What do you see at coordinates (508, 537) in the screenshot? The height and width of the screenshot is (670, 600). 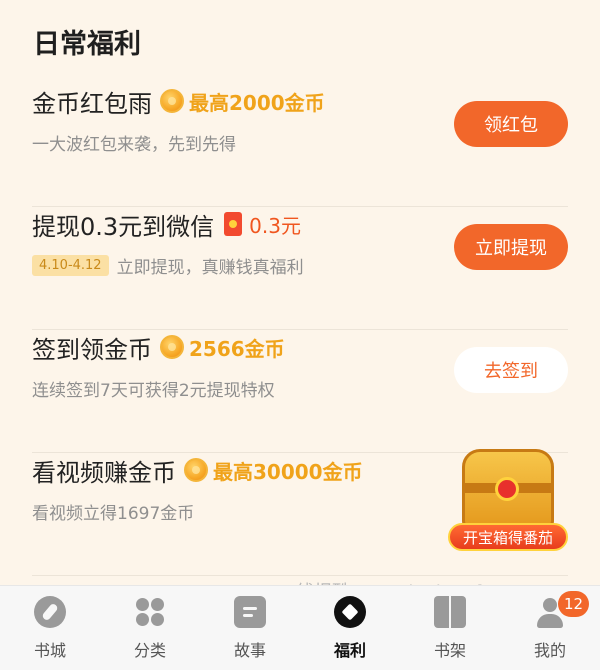 I see `chest-label: 开宝箱得番茄` at bounding box center [508, 537].